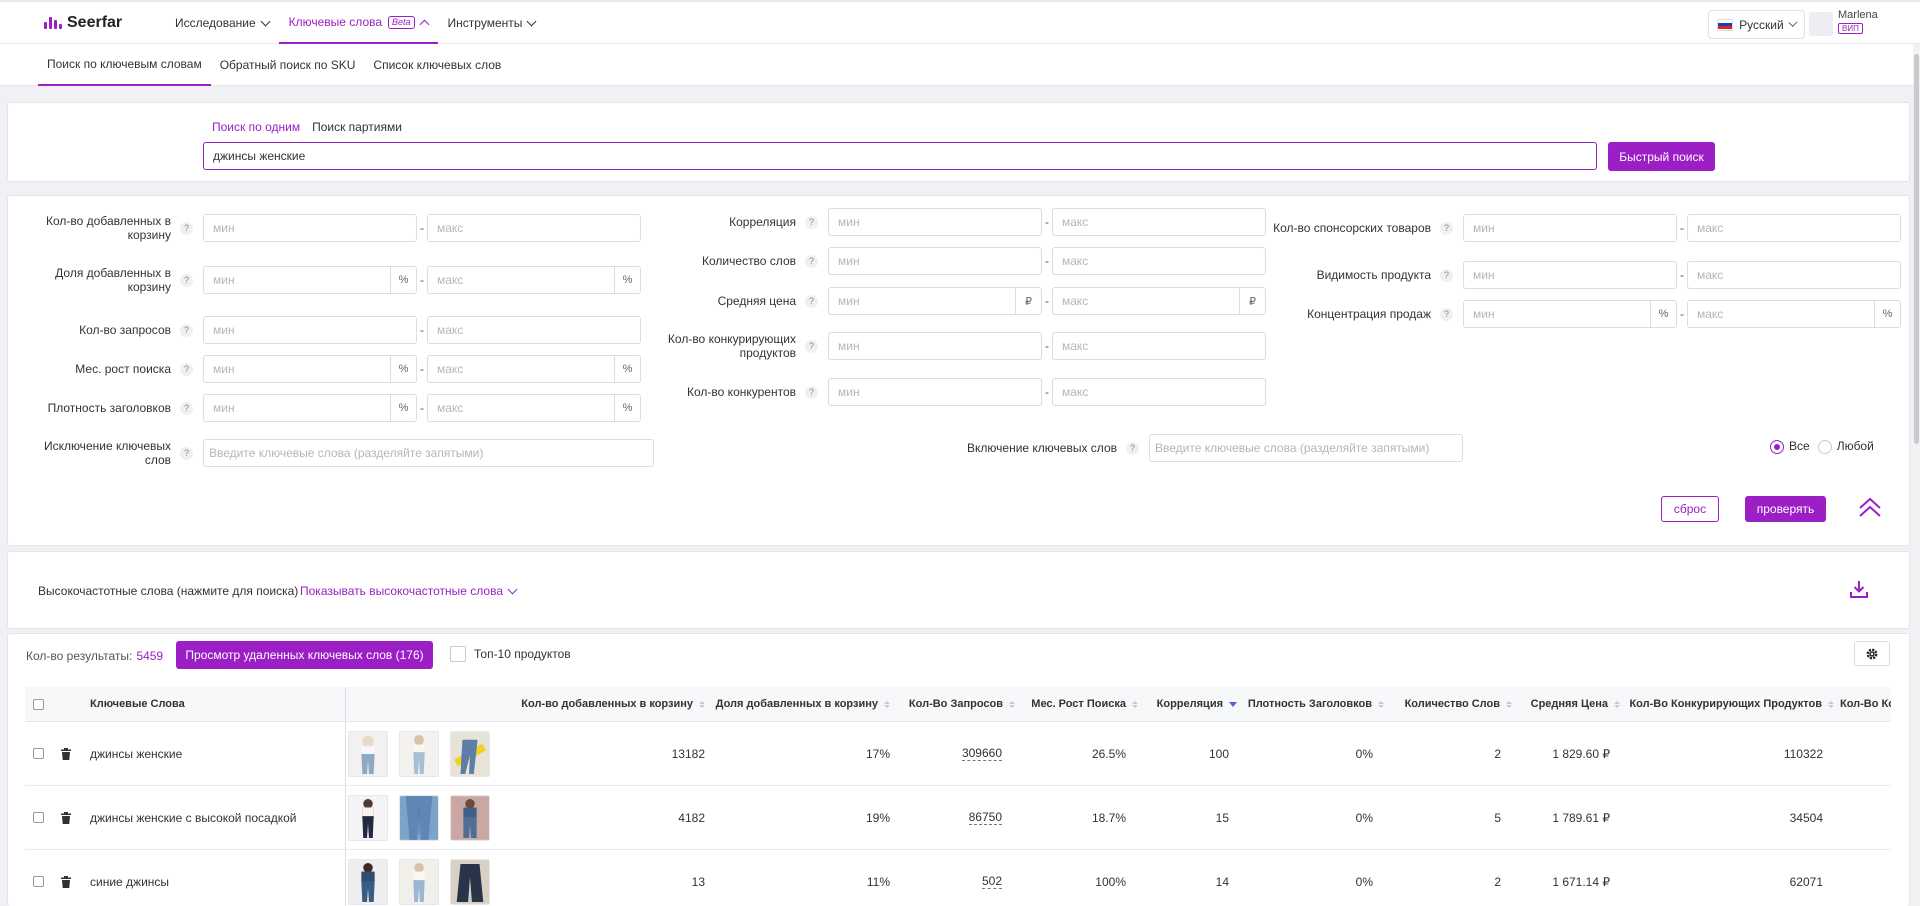 This screenshot has height=906, width=1920. Describe the element at coordinates (358, 23) in the screenshot. I see `nav-item-keywords: Ключевые слова Beta` at that location.